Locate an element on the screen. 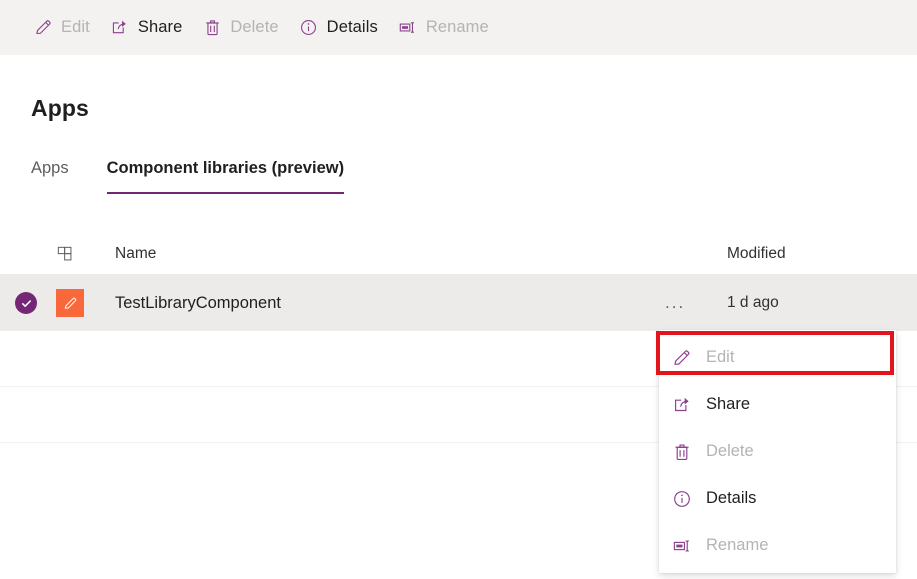 The width and height of the screenshot is (917, 579). context-menu-rename: Rename is located at coordinates (777, 545).